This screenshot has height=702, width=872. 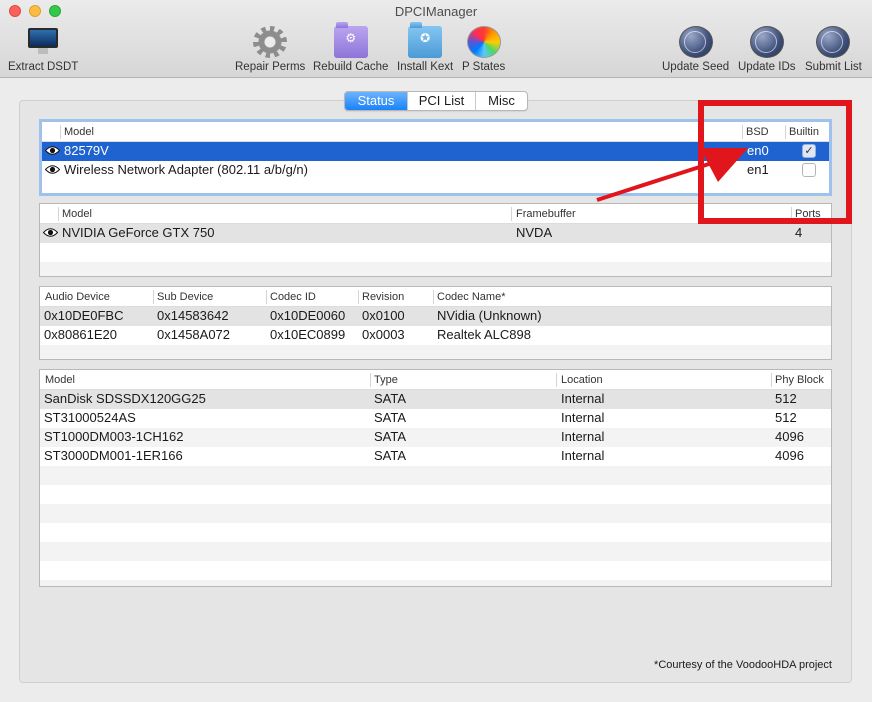 I want to click on color-wheel-icon, so click(x=483, y=42).